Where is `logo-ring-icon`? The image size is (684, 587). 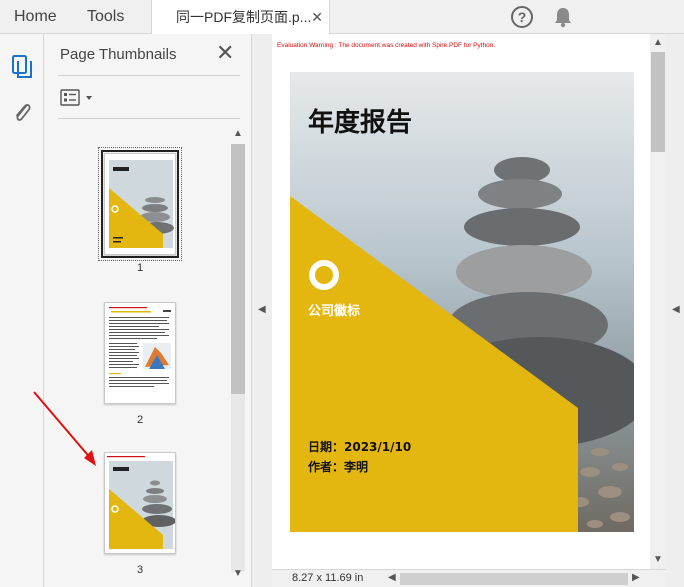 logo-ring-icon is located at coordinates (324, 275).